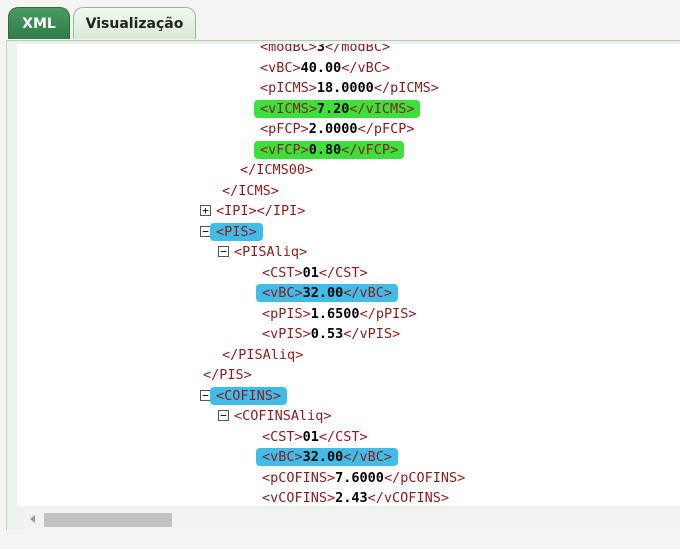 Image resolution: width=680 pixels, height=549 pixels. Describe the element at coordinates (333, 129) in the screenshot. I see `xml-value: 2.0000` at that location.